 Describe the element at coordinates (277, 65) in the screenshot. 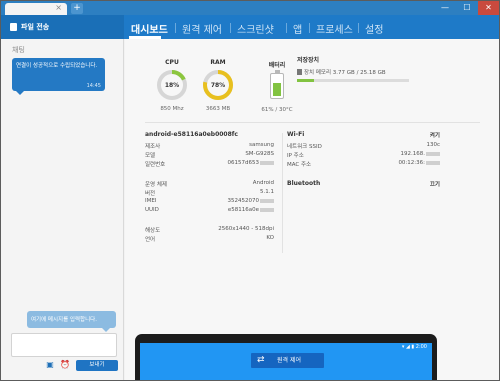

I see `battery-label: 배터리` at that location.